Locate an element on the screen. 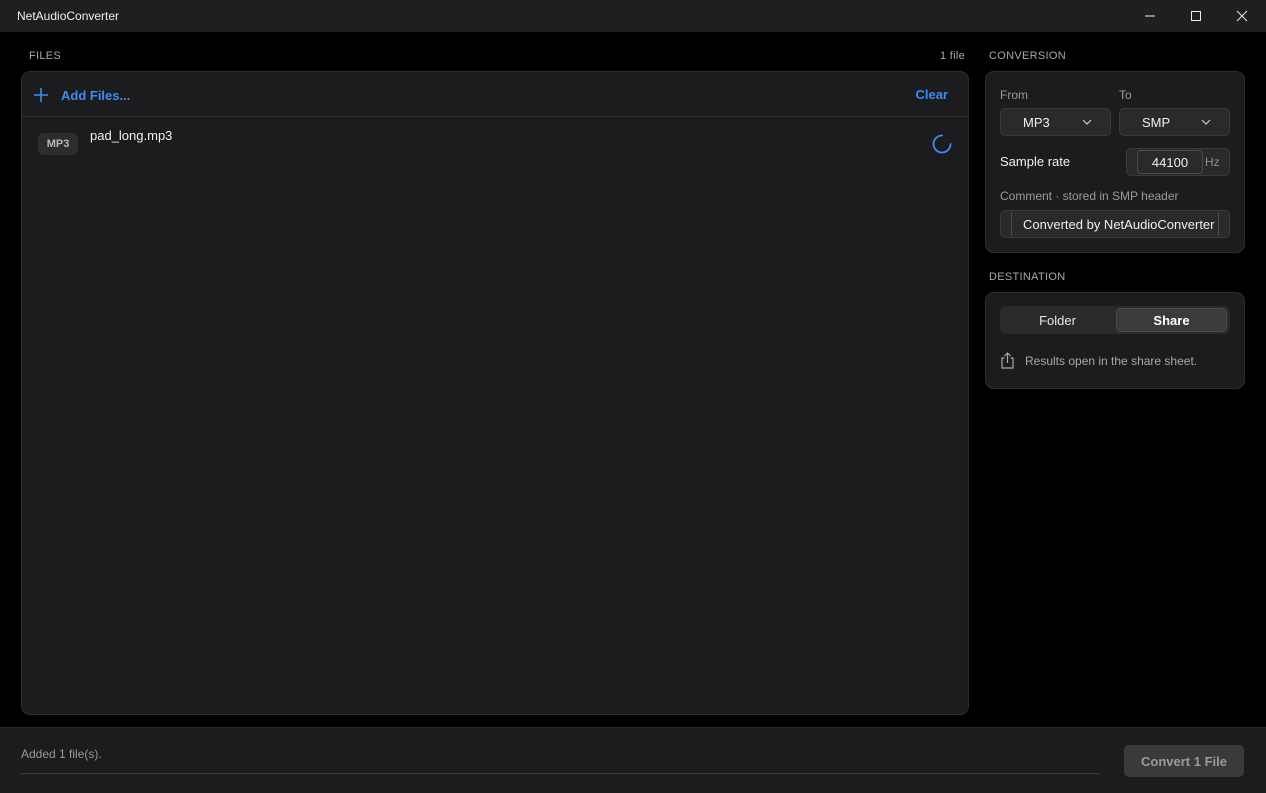 This screenshot has height=793, width=1266. file-count-label: 1 file is located at coordinates (953, 56).